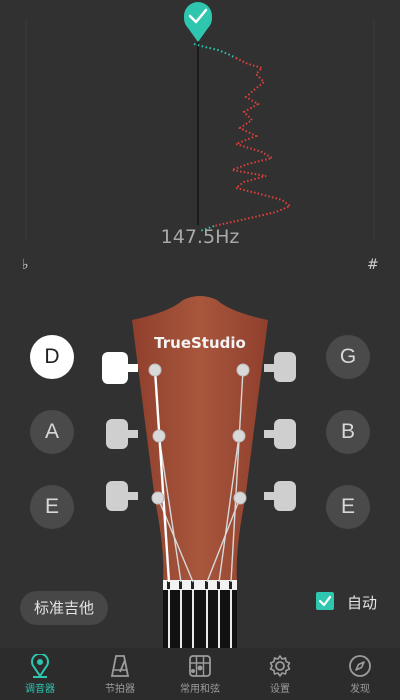  I want to click on nav-label-settings: 设置, so click(280, 689).